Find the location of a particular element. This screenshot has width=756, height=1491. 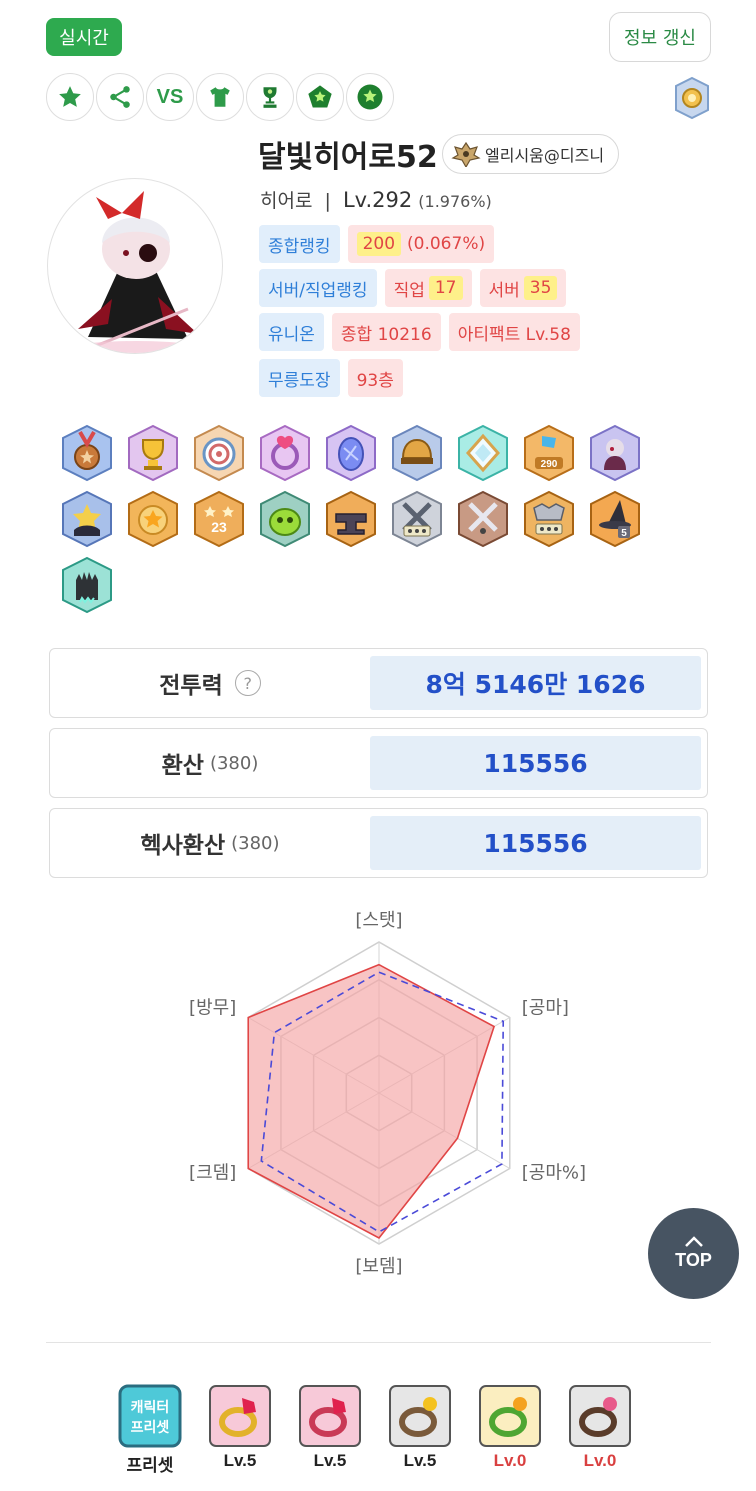

server-rank-tag: 서버 35 is located at coordinates (523, 288).